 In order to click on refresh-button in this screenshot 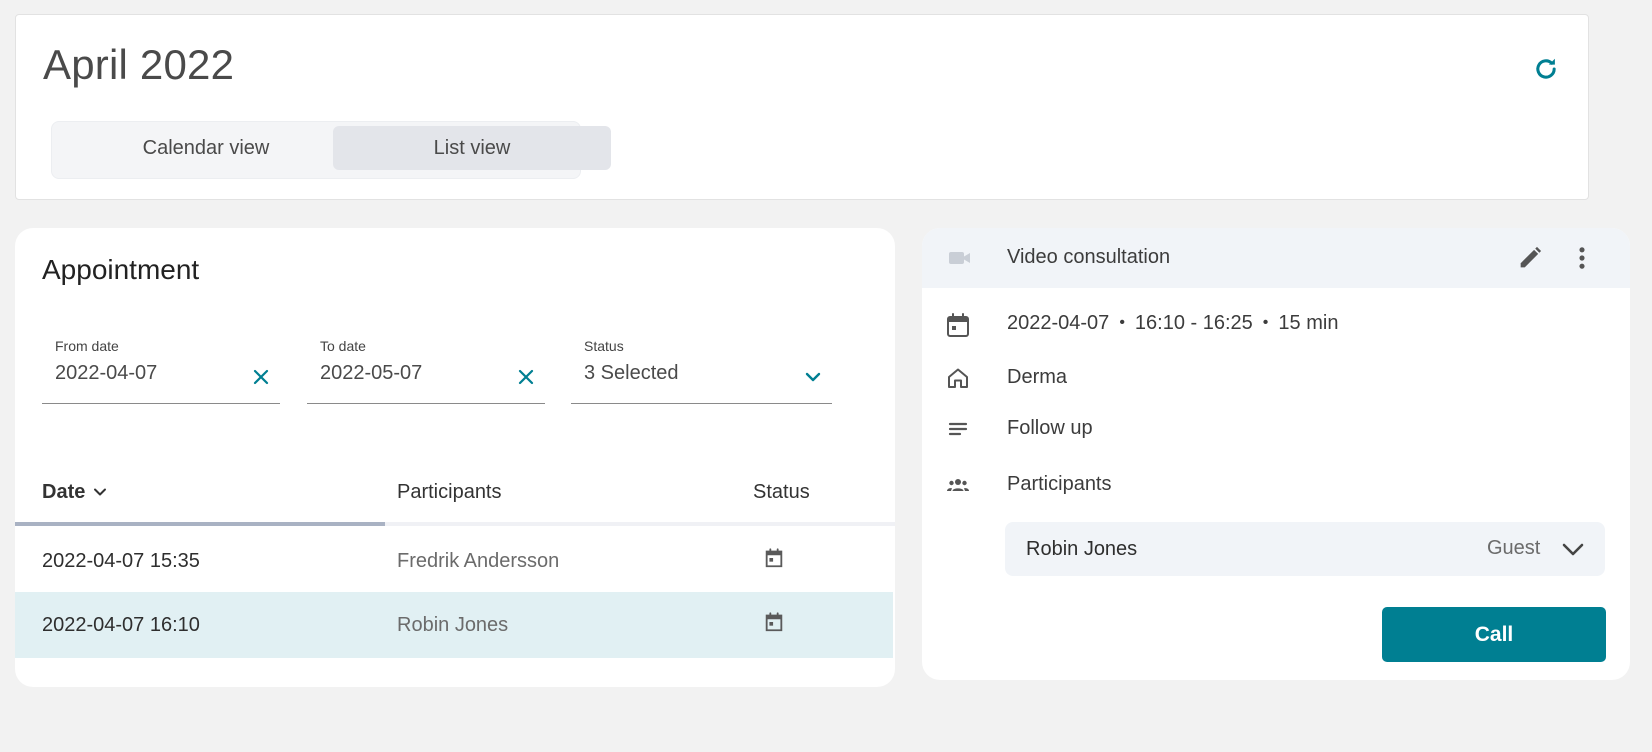, I will do `click(1546, 69)`.